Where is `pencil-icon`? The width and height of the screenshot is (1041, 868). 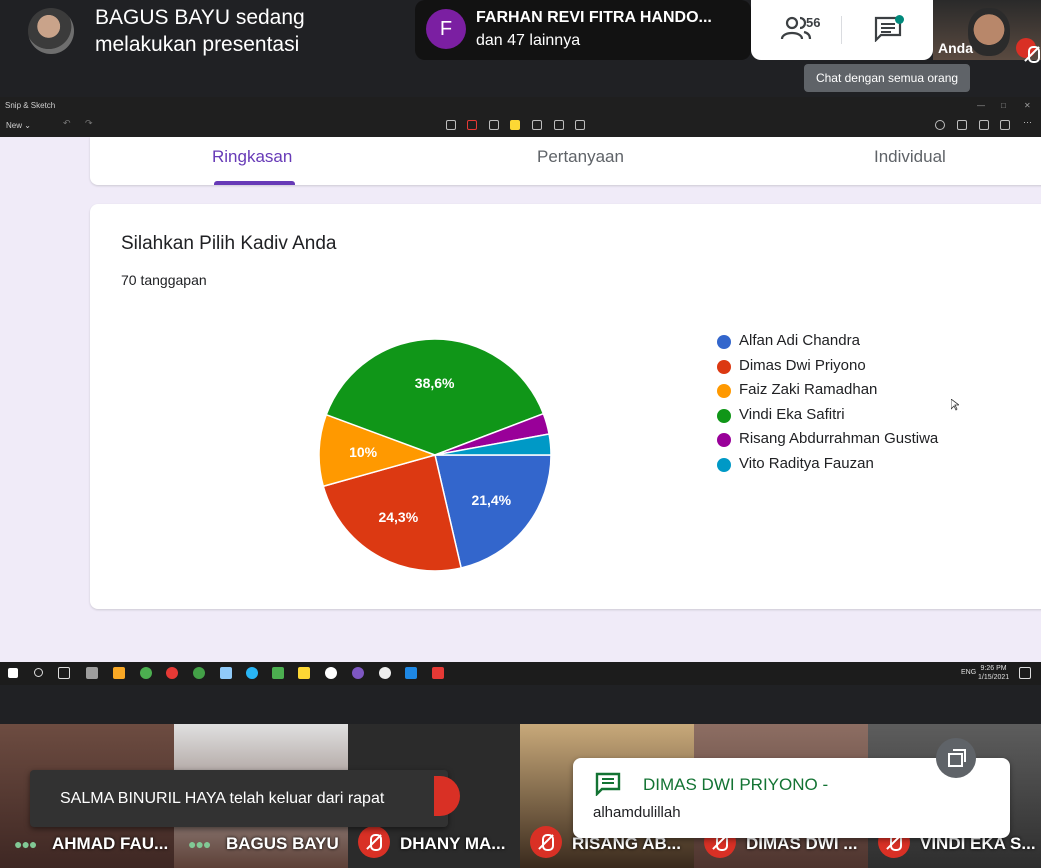 pencil-icon is located at coordinates (494, 125).